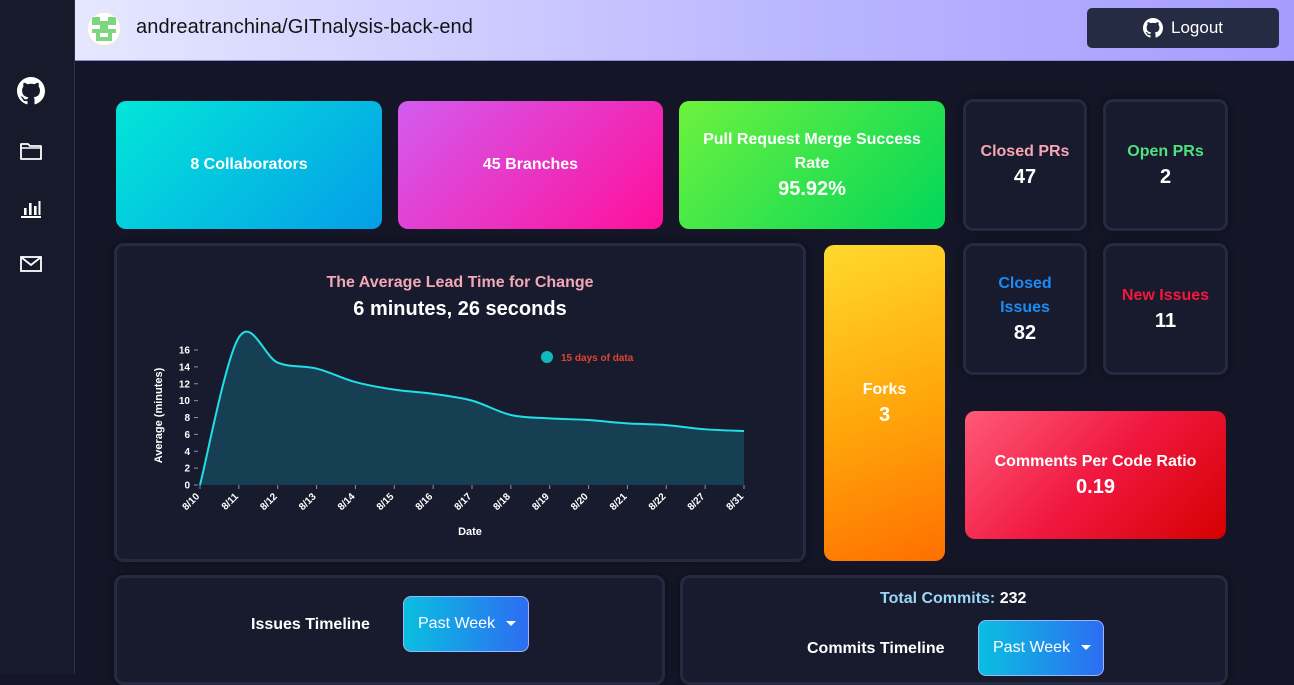  I want to click on x-axis-title: Date, so click(470, 532).